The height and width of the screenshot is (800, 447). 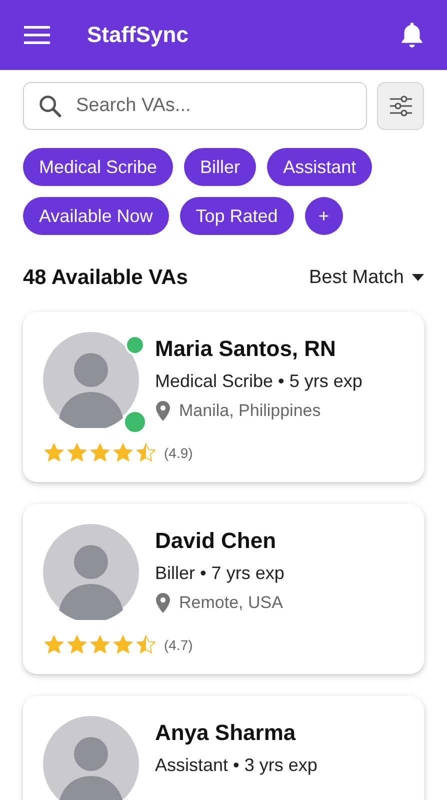 I want to click on profile-card: Anya Sharma Assistant • 3 yrs exp, so click(x=223, y=748).